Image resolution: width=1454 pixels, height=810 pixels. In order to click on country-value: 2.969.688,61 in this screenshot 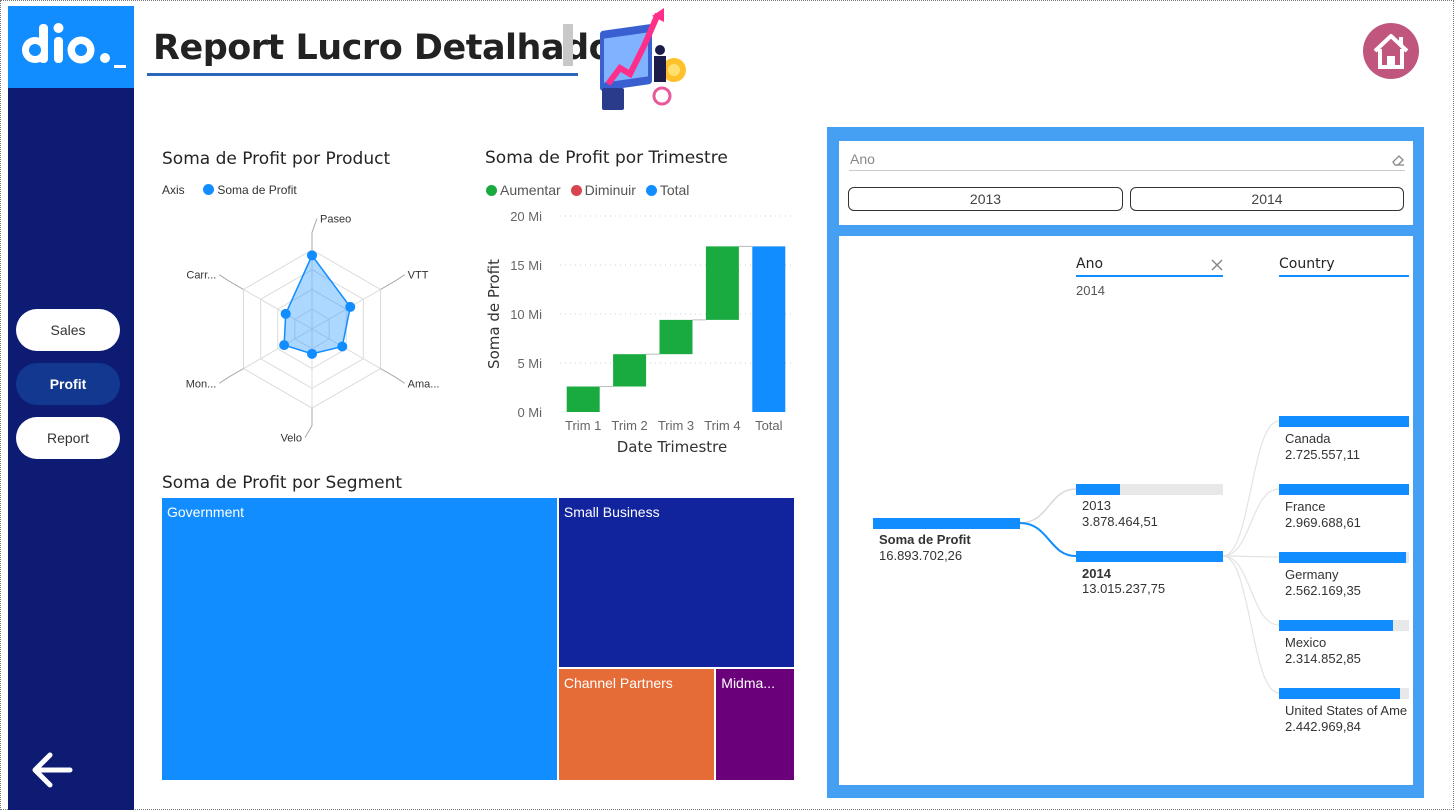, I will do `click(1323, 522)`.